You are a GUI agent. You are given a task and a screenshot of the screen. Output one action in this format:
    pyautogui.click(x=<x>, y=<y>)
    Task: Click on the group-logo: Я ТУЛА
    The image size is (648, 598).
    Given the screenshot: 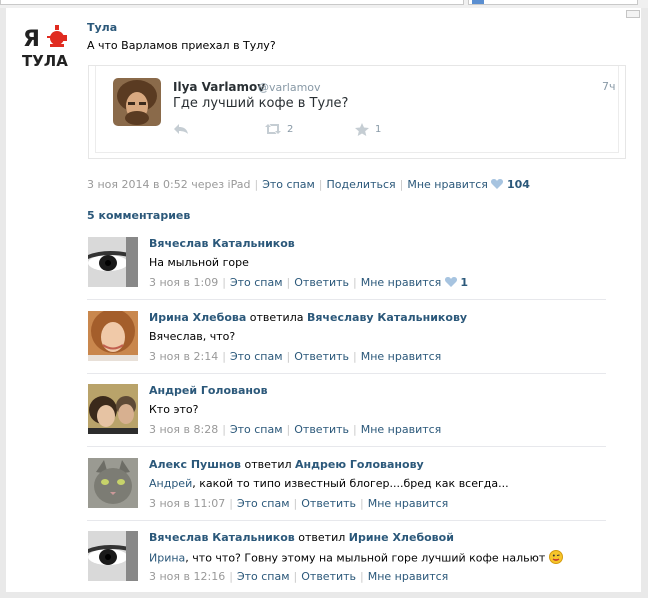 What is the action you would take?
    pyautogui.click(x=47, y=46)
    